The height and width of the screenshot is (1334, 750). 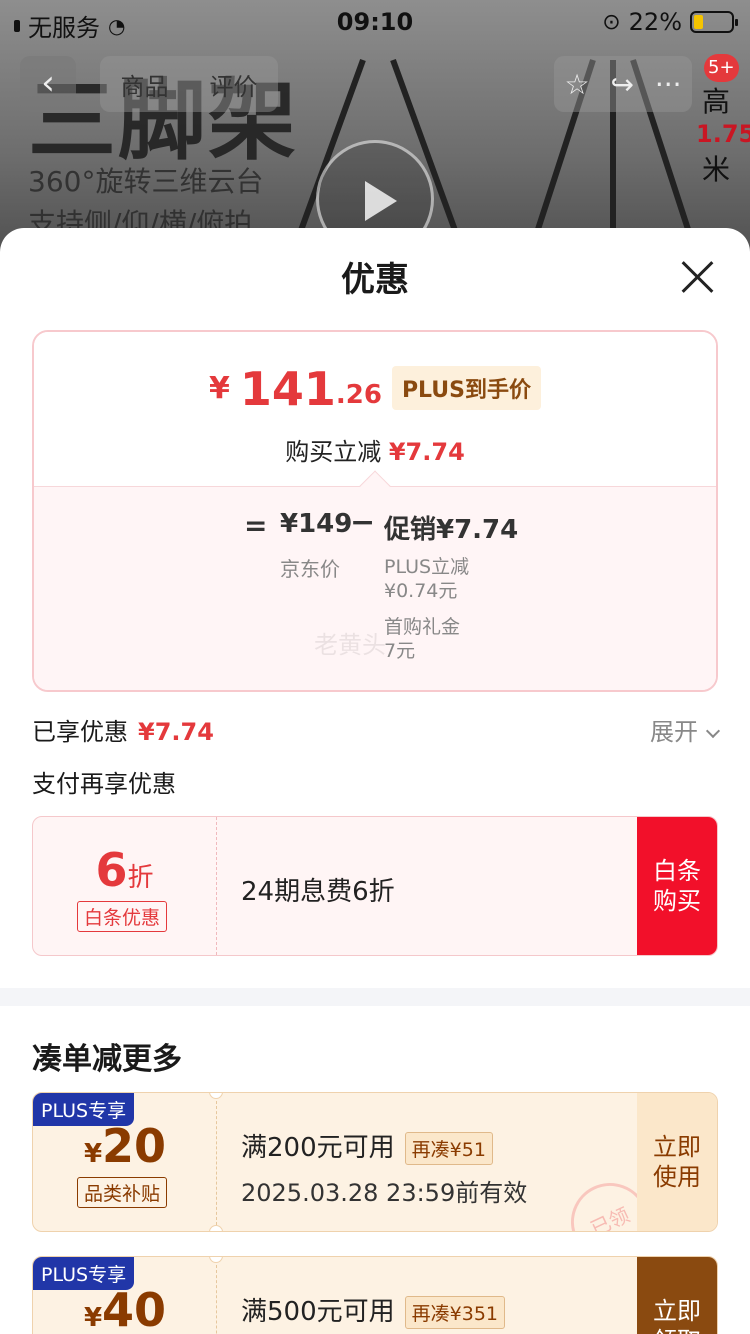 I want to click on rotation-lock-icon: ⊙, so click(x=611, y=22).